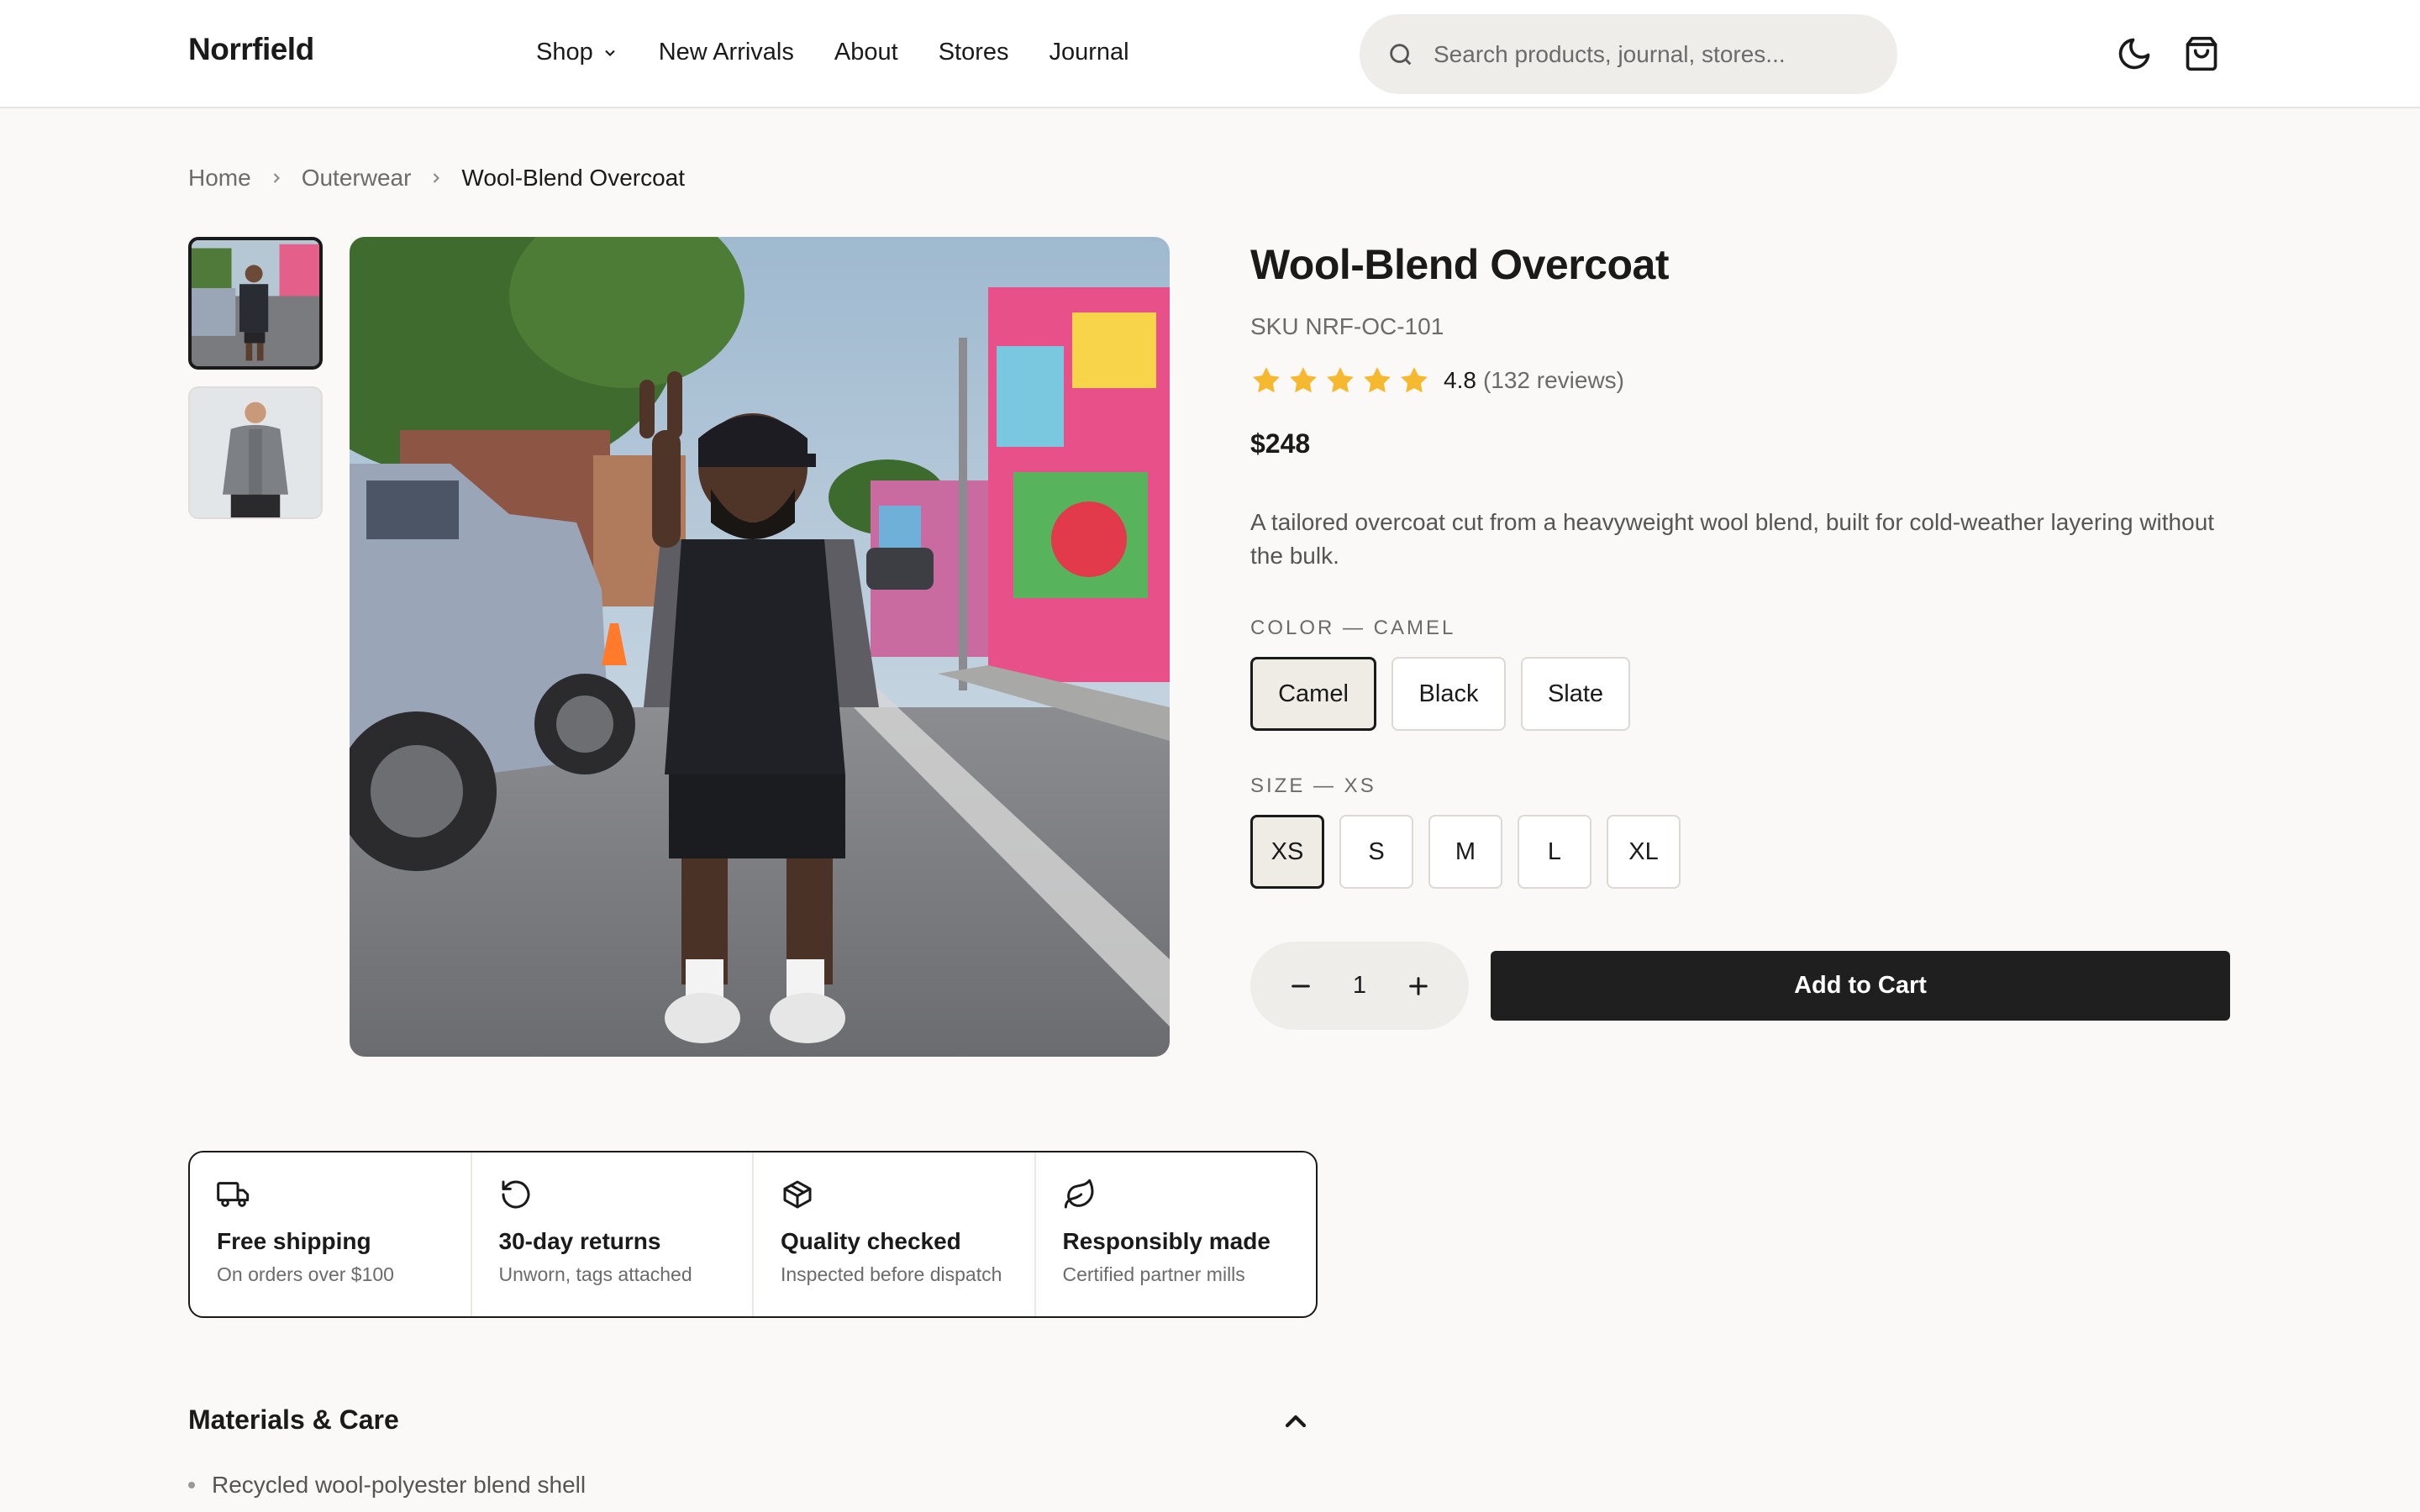 The width and height of the screenshot is (2420, 1512). I want to click on increase-quantity-button, so click(1418, 986).